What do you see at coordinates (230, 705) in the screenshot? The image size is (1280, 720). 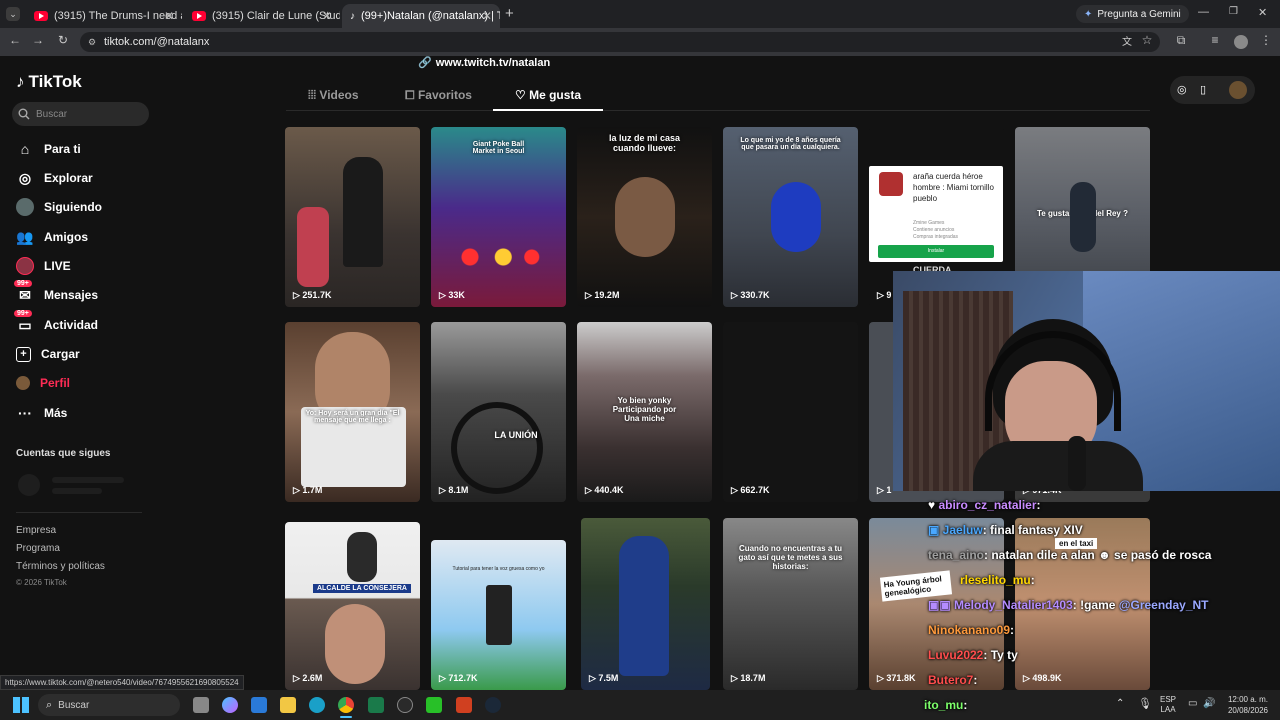 I see `copilot-icon` at bounding box center [230, 705].